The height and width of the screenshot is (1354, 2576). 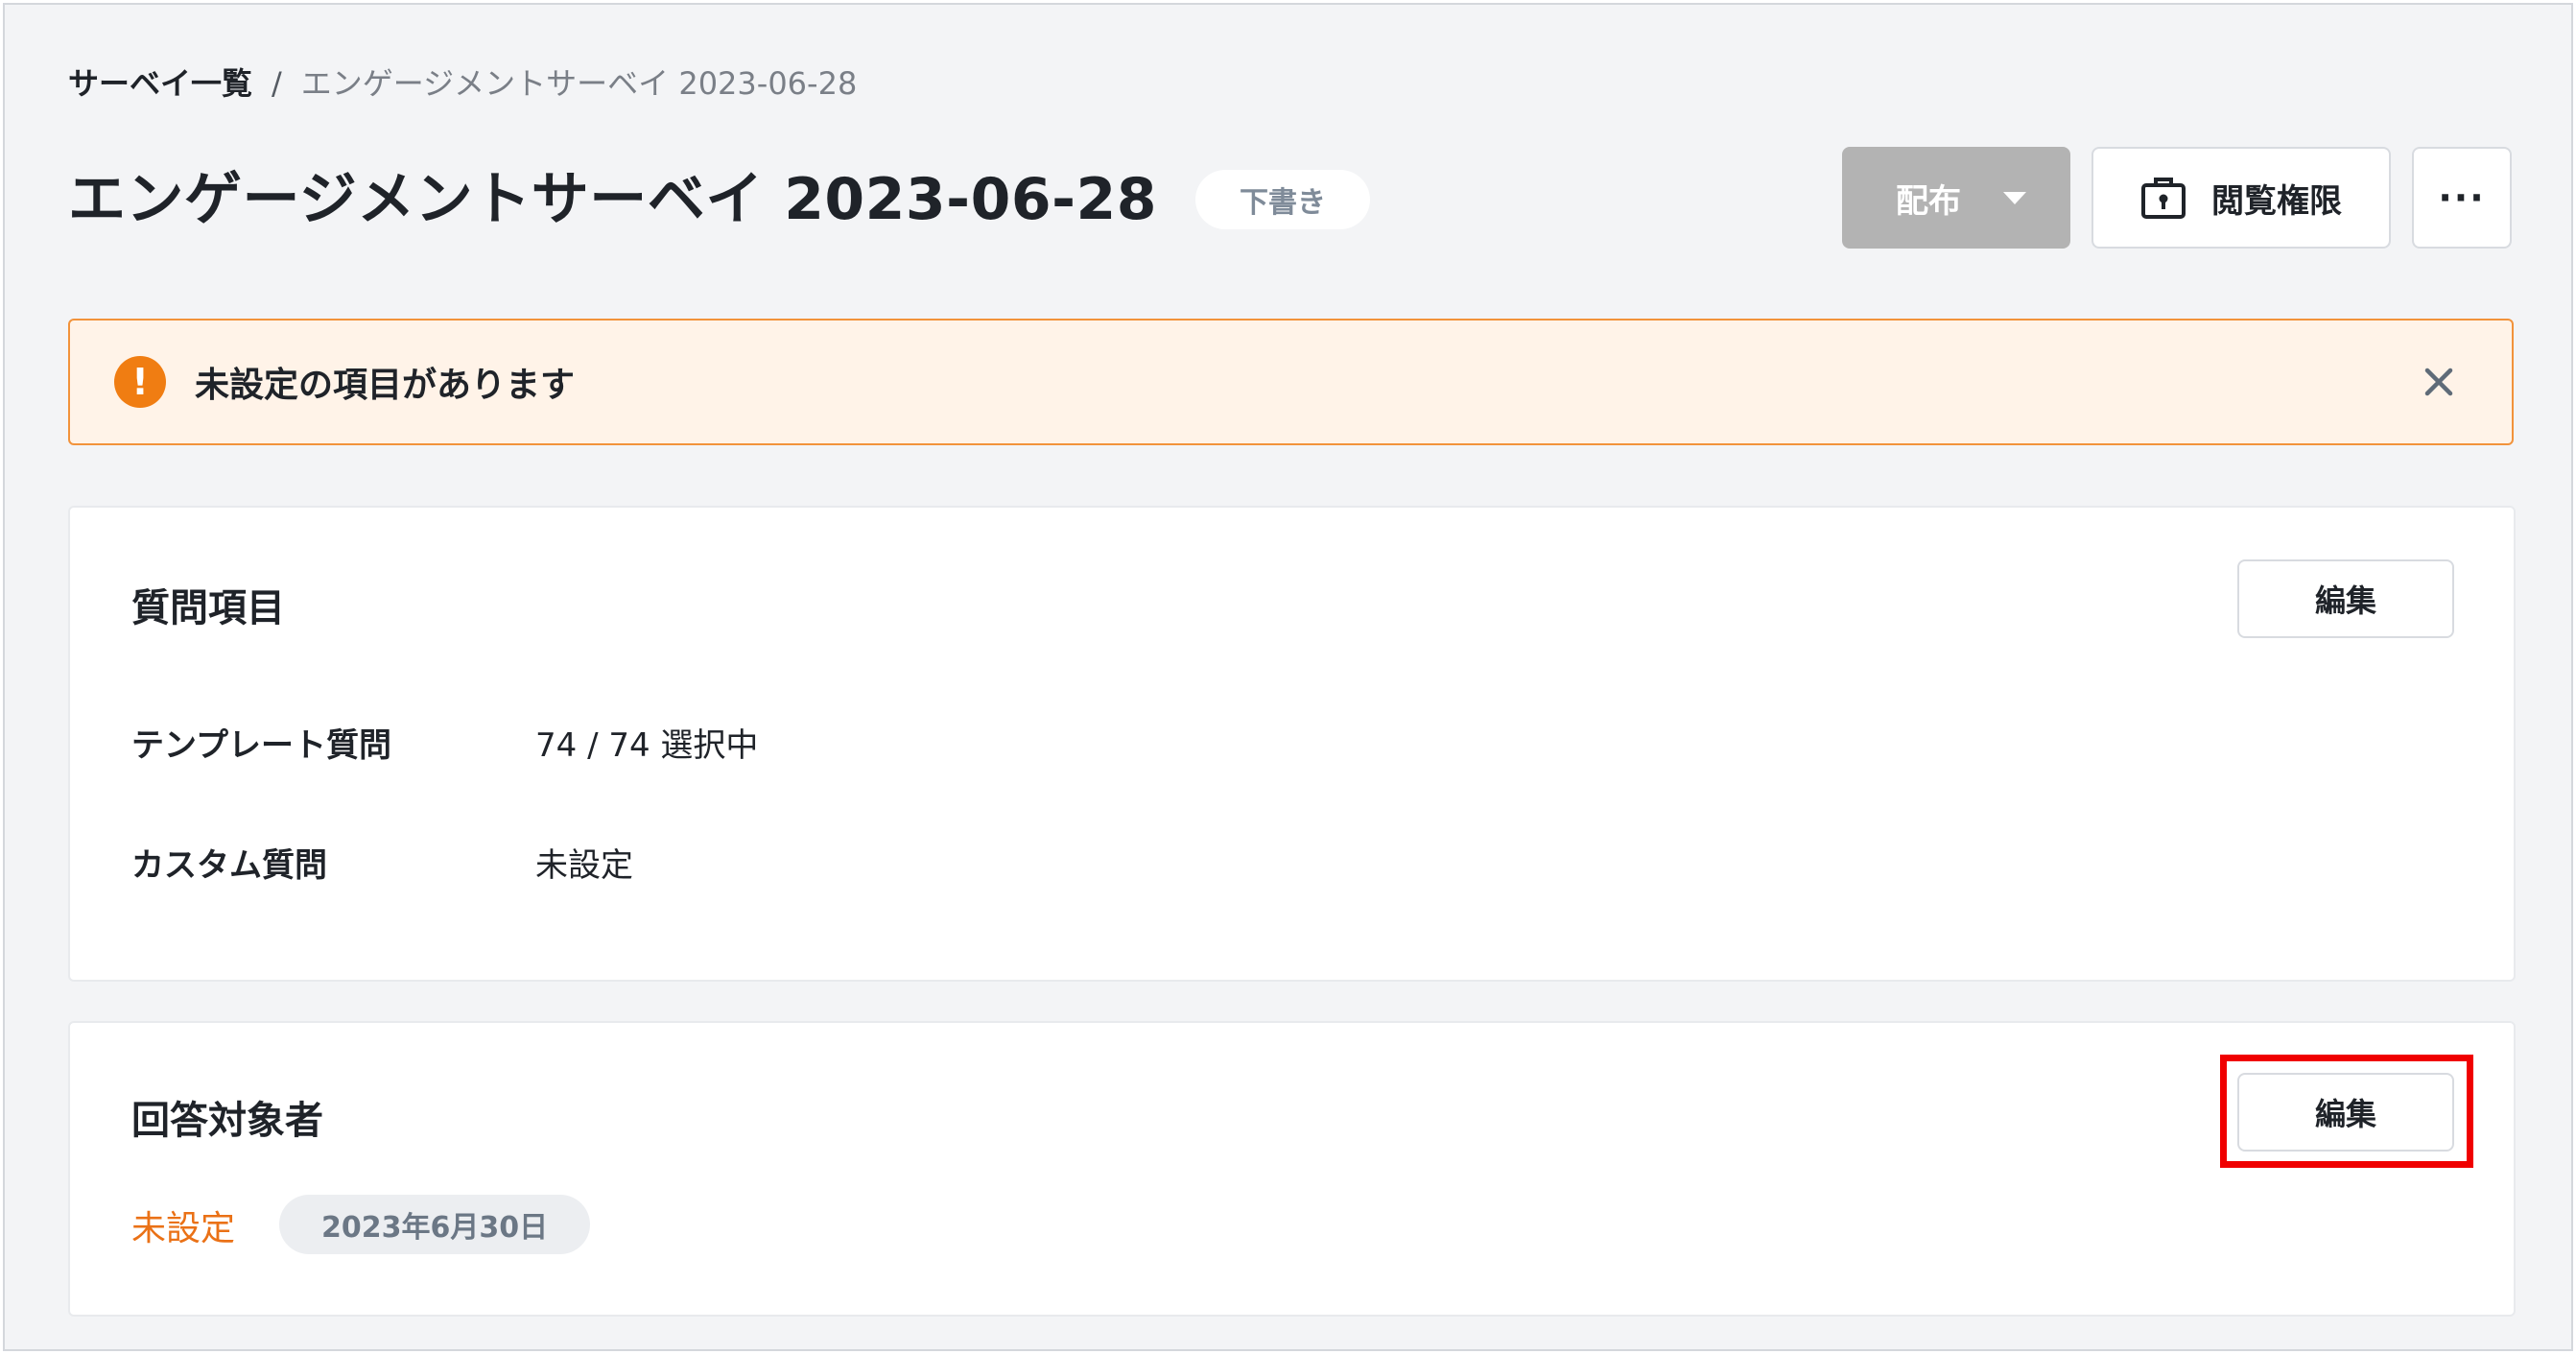 I want to click on custom-questions-value: 未設定, so click(x=584, y=865).